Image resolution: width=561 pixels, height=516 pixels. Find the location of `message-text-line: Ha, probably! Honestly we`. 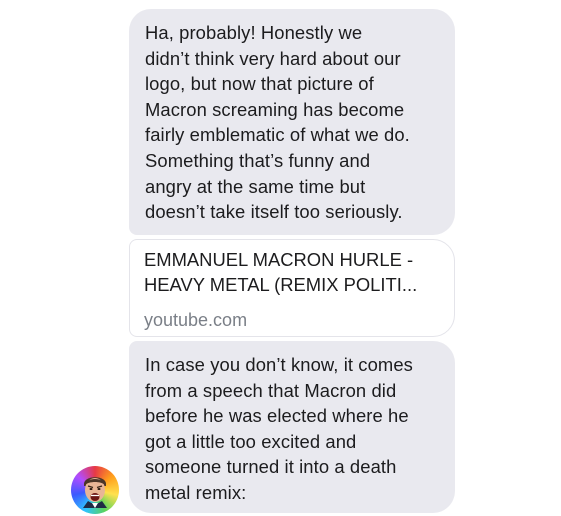

message-text-line: Ha, probably! Honestly we is located at coordinates (254, 32).